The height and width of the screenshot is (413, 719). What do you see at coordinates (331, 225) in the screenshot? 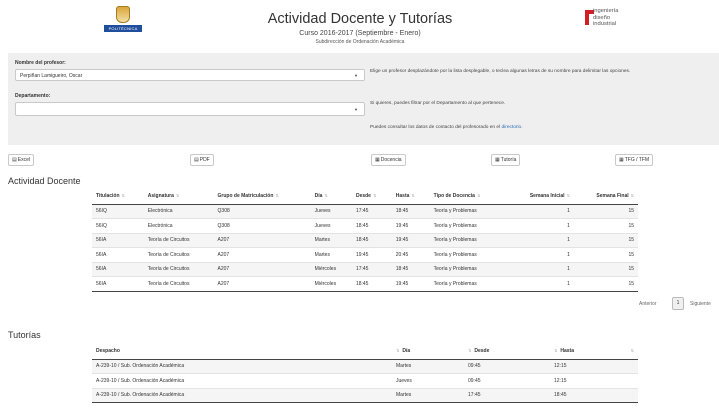
I see `cell-dia: Jueves` at bounding box center [331, 225].